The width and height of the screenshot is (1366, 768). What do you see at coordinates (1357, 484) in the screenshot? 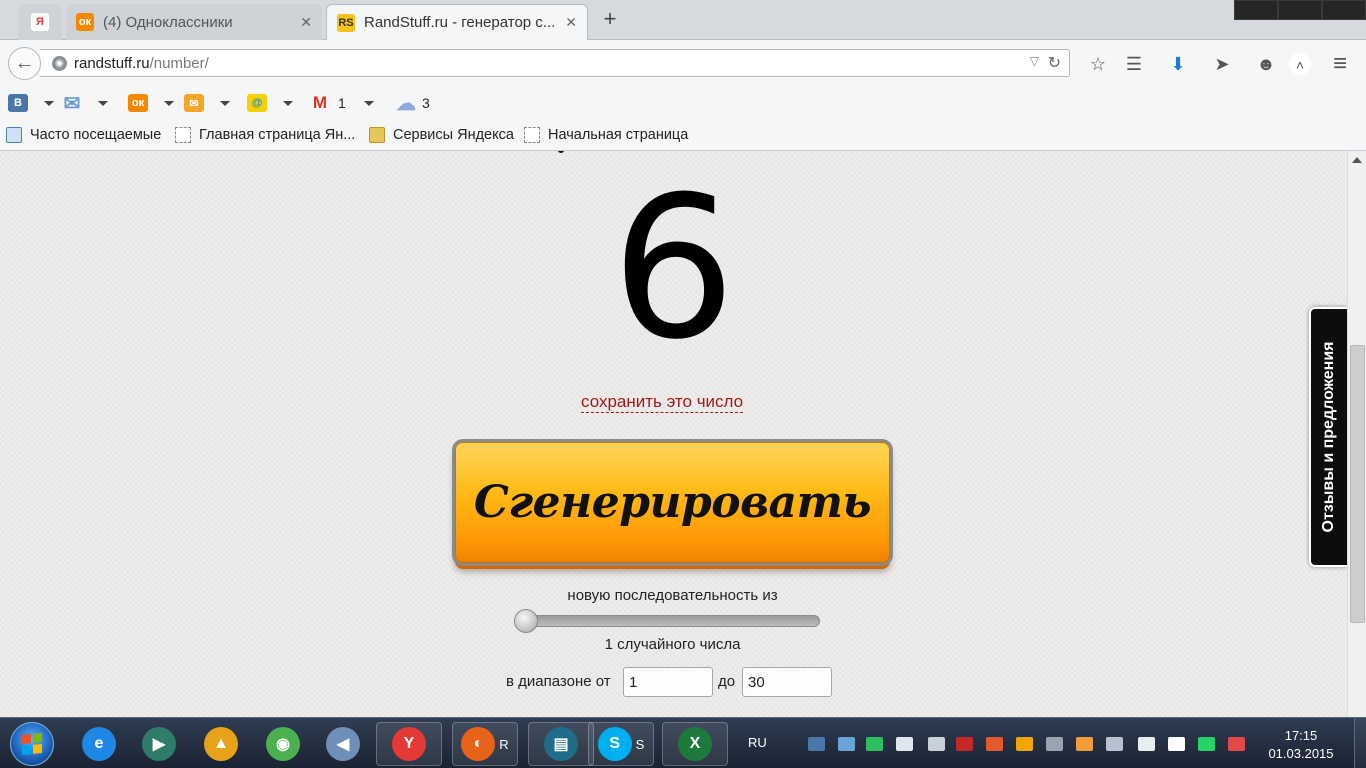
I see `scrollbar-thumb` at bounding box center [1357, 484].